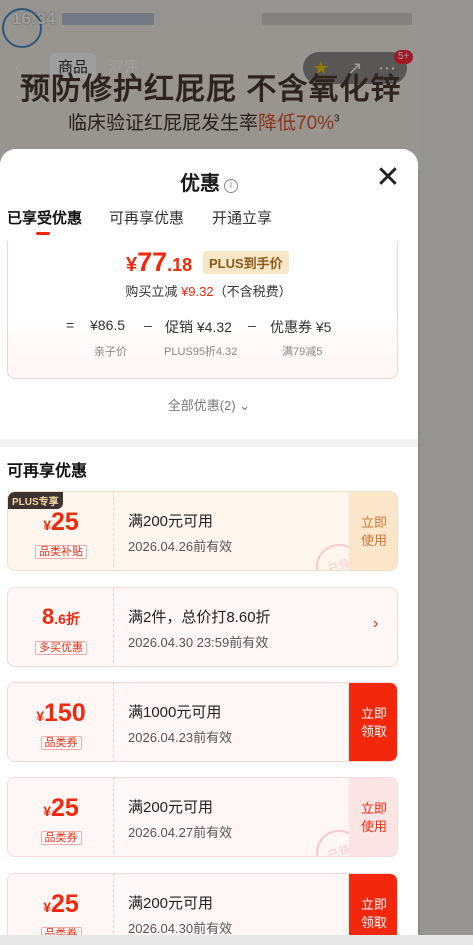  Describe the element at coordinates (180, 546) in the screenshot. I see `coupon-expiry: 2026.04.26前有效` at that location.